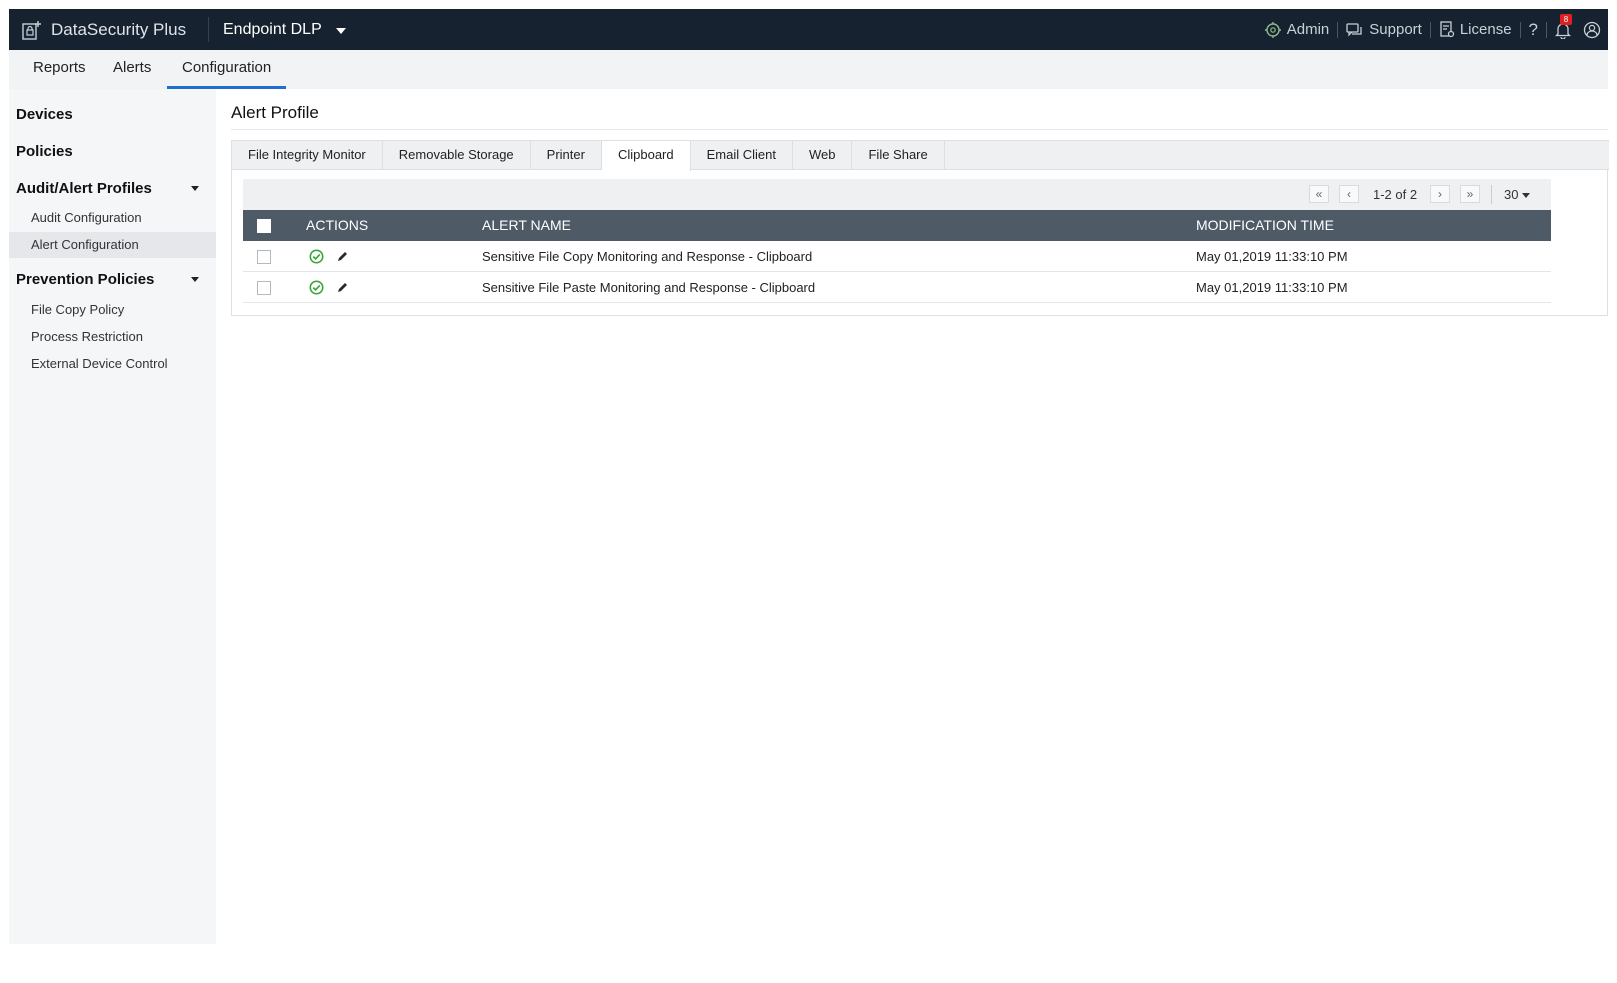  What do you see at coordinates (112, 337) in the screenshot?
I see `sidebar-item-process-restriction: Process Restriction` at bounding box center [112, 337].